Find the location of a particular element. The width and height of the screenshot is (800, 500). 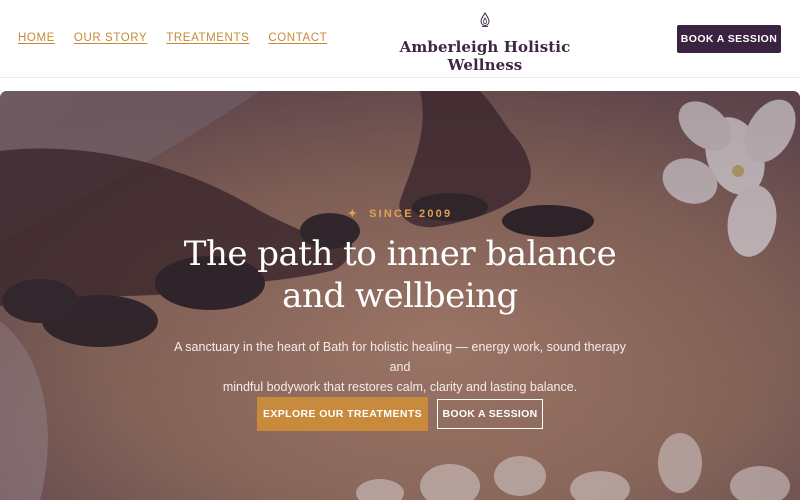

nav-treatments-link: TREATMENTS is located at coordinates (207, 38).